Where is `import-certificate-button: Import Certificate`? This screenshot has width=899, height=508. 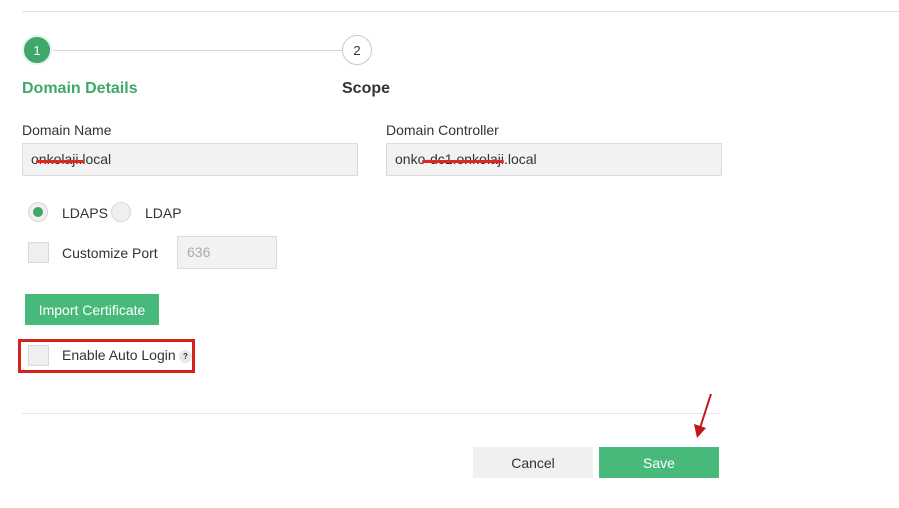
import-certificate-button: Import Certificate is located at coordinates (92, 309).